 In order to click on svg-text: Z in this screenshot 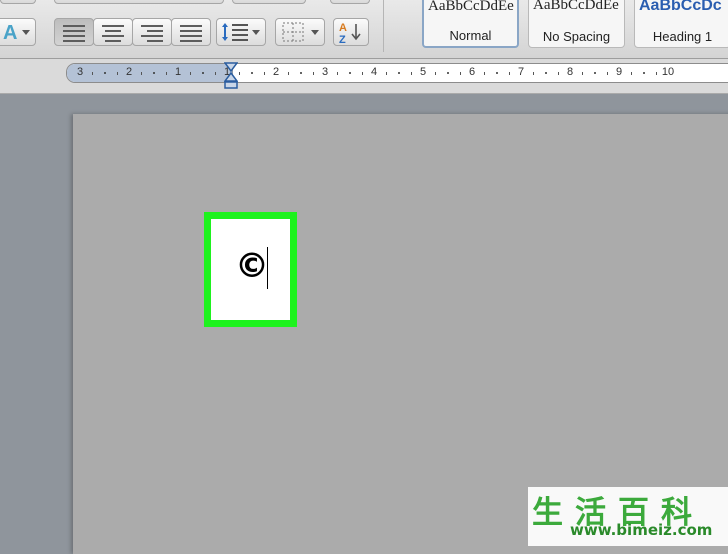, I will do `click(342, 39)`.